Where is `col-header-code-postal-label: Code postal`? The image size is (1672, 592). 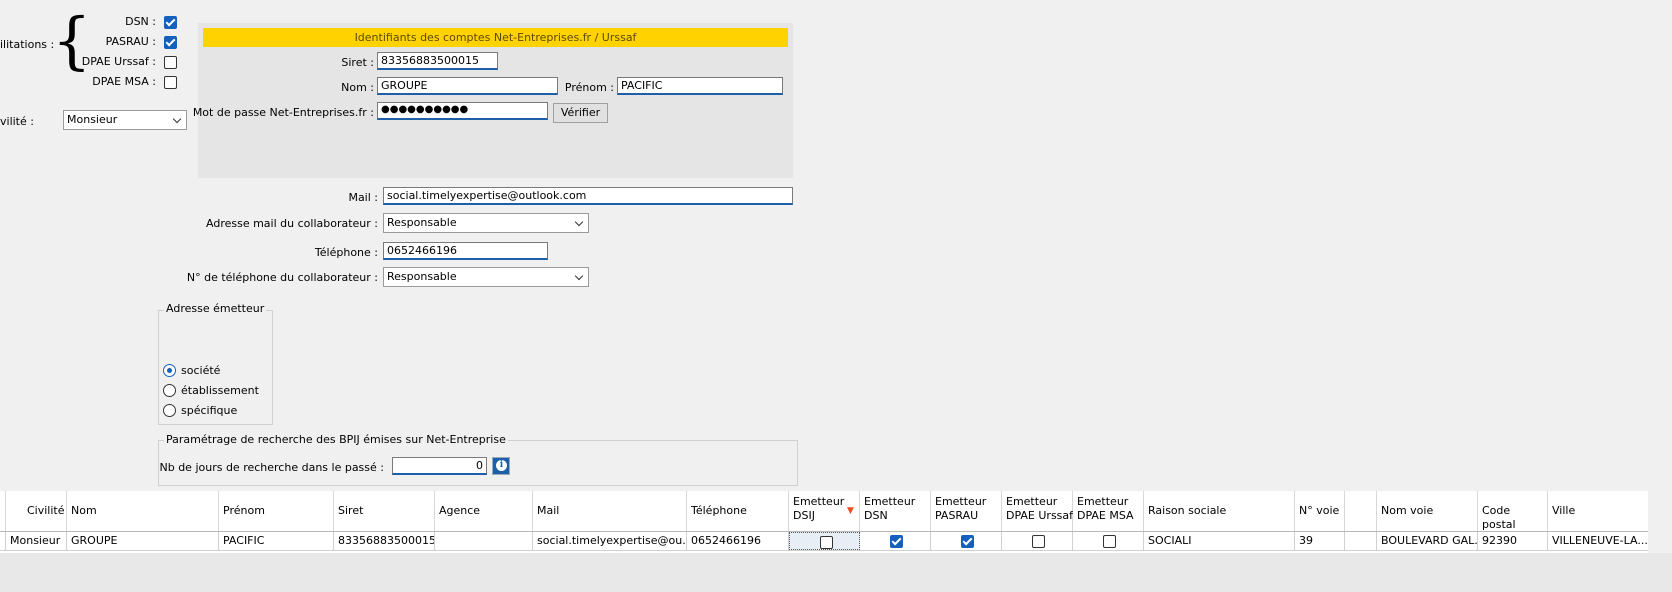 col-header-code-postal-label: Code postal is located at coordinates (1499, 517).